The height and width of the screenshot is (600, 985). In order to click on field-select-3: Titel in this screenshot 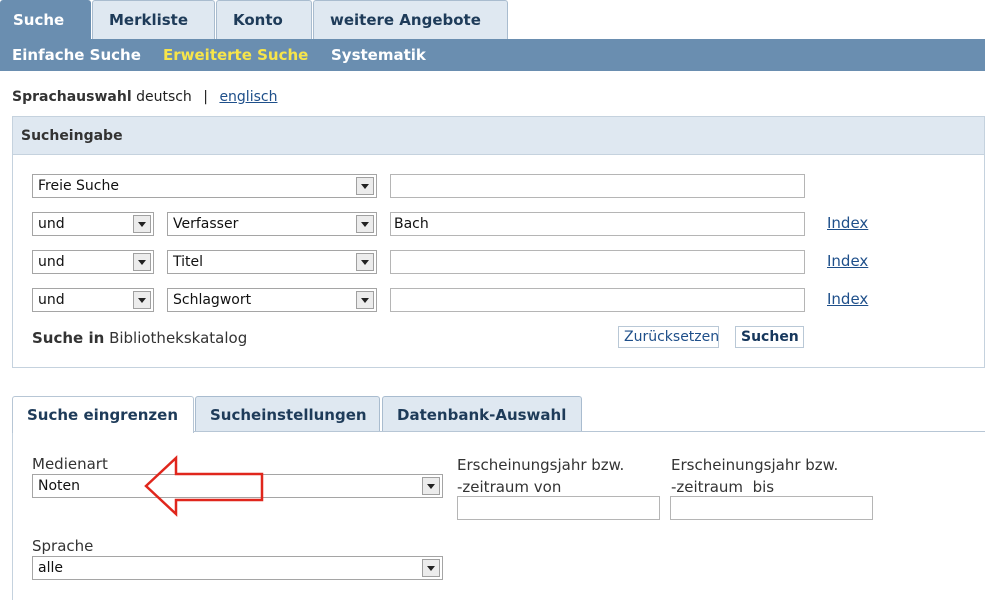, I will do `click(272, 262)`.